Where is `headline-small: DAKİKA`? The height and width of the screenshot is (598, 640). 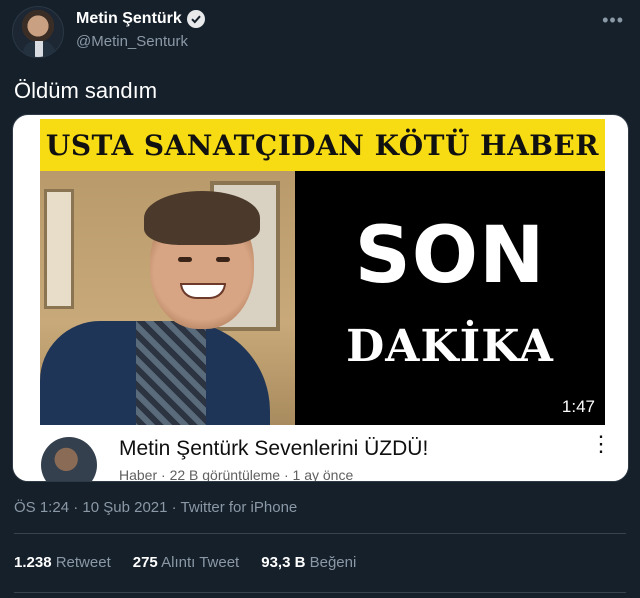
headline-small: DAKİKA is located at coordinates (450, 346).